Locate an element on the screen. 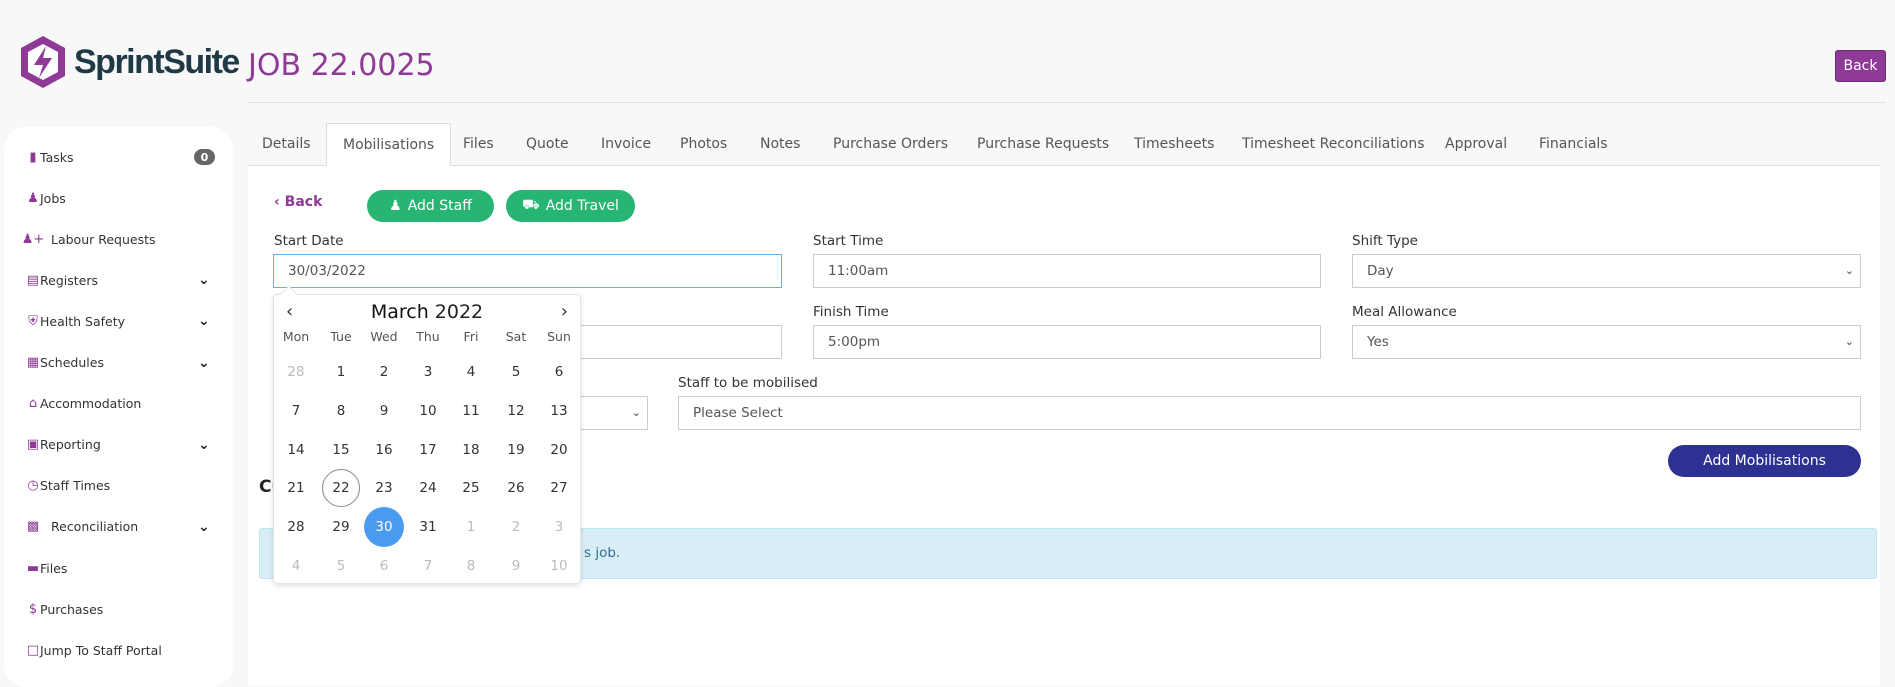 The width and height of the screenshot is (1895, 687). tab-details: Details is located at coordinates (286, 144).